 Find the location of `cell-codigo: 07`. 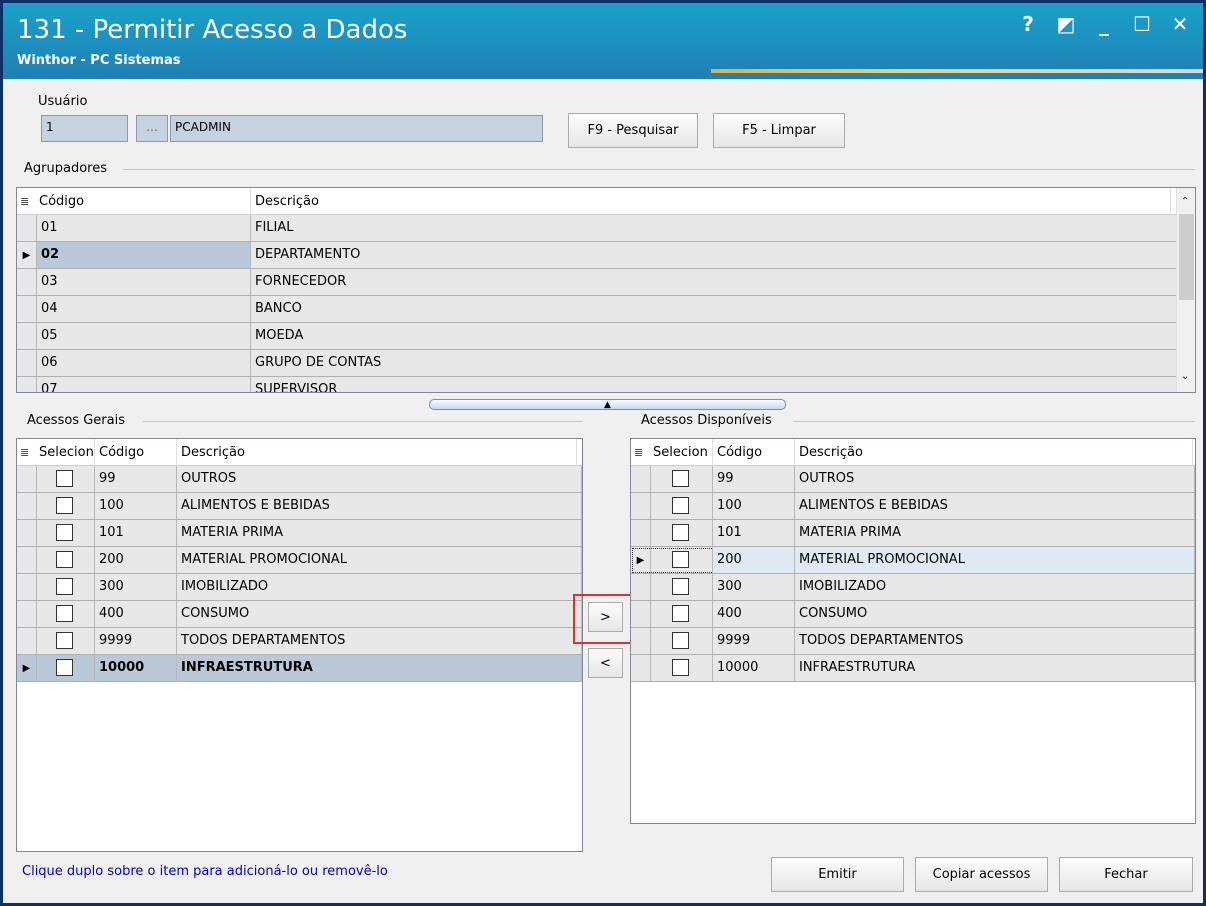

cell-codigo: 07 is located at coordinates (144, 384).